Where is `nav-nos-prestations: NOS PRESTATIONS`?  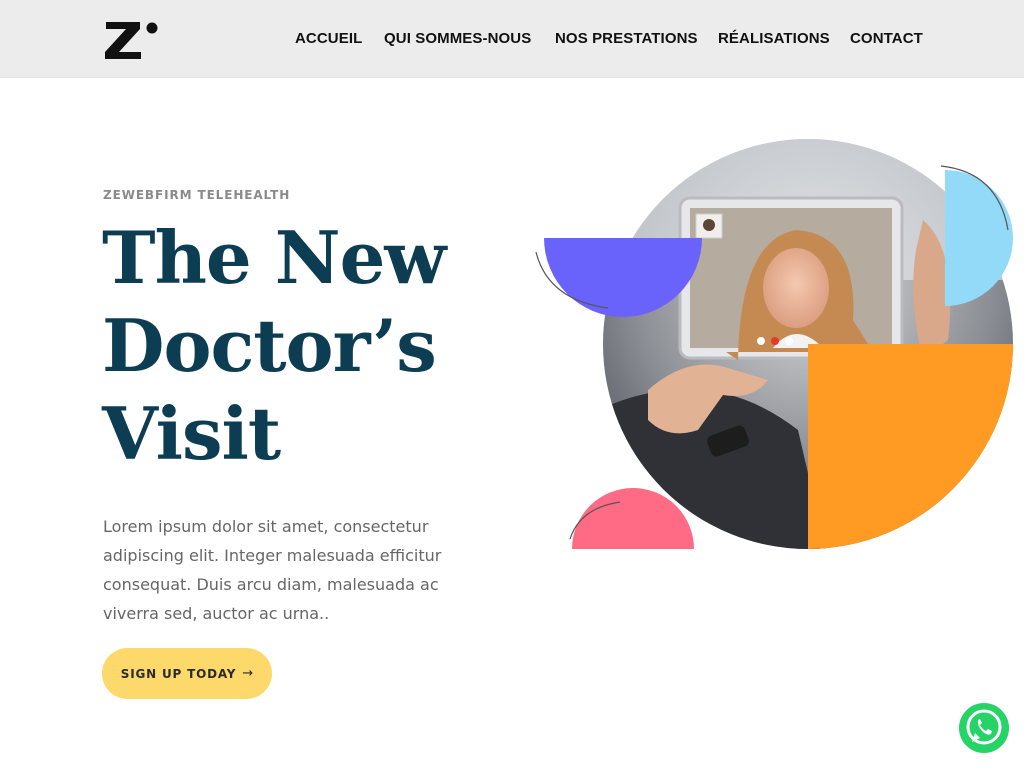
nav-nos-prestations: NOS PRESTATIONS is located at coordinates (626, 38).